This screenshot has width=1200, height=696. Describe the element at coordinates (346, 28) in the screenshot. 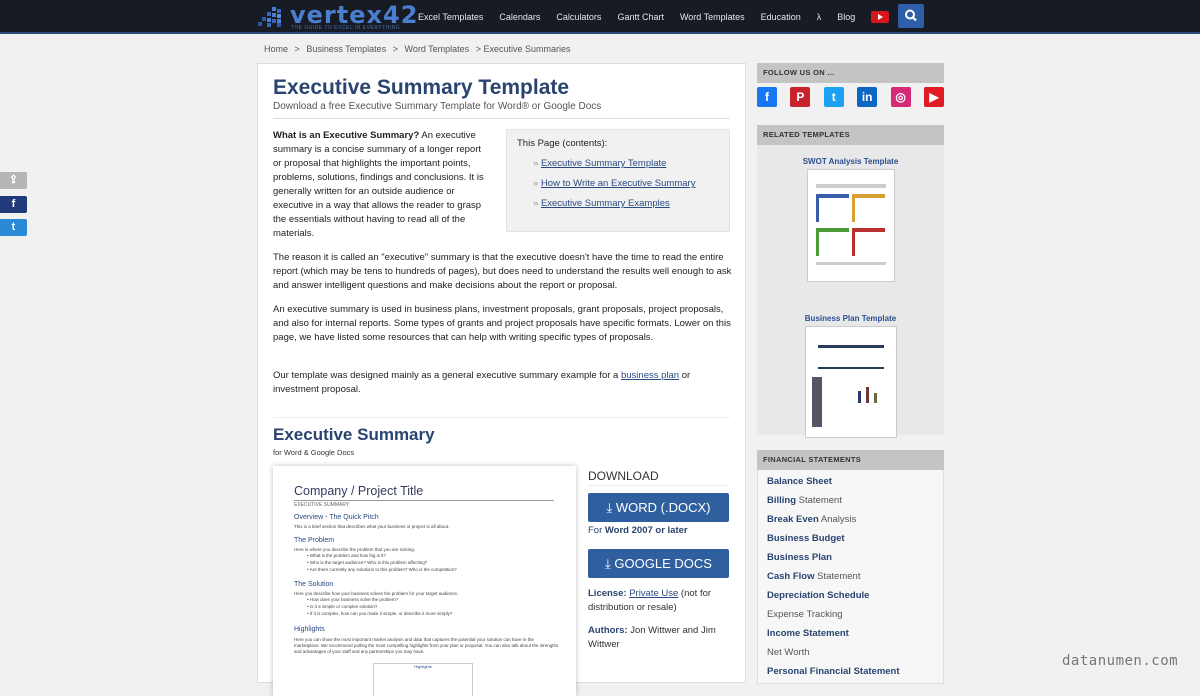

I see `logo-tagline: THE GUIDE TO EXCEL IN EVERYTHING` at that location.